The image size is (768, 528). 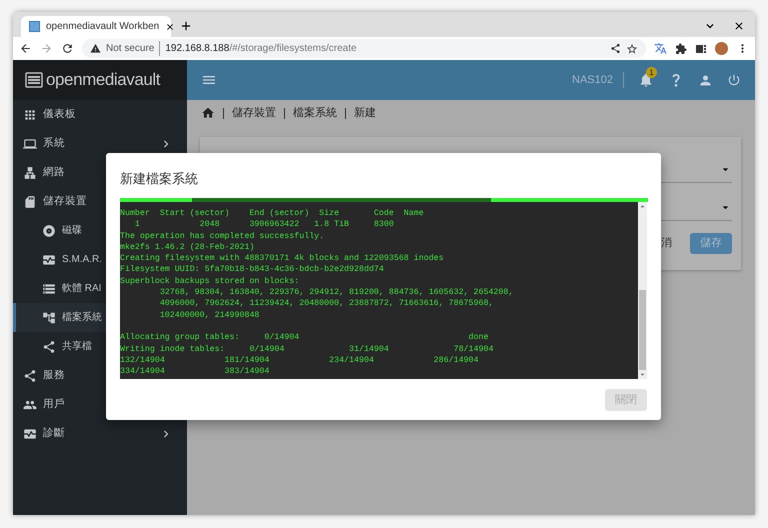 I want to click on warning-icon, so click(x=95, y=48).